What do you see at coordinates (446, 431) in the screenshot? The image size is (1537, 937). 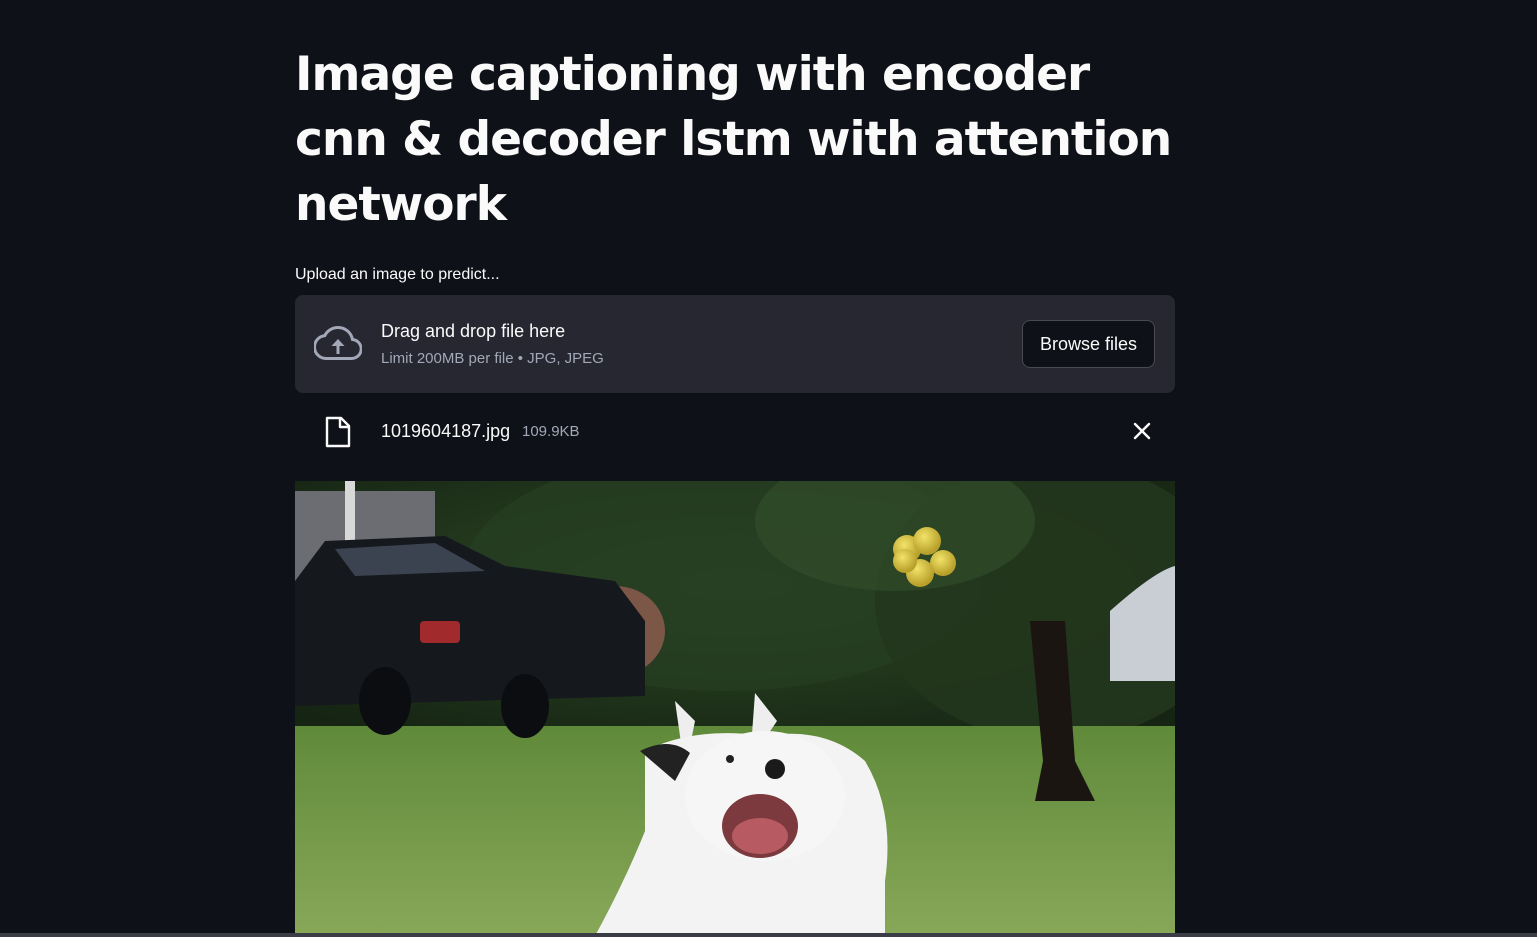 I see `uploaded-file-name: 1019604187.jpg` at bounding box center [446, 431].